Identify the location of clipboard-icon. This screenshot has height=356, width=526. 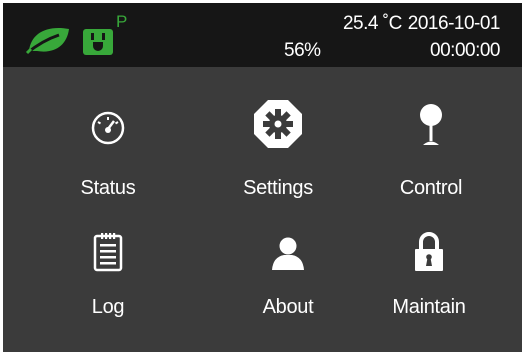
(108, 252).